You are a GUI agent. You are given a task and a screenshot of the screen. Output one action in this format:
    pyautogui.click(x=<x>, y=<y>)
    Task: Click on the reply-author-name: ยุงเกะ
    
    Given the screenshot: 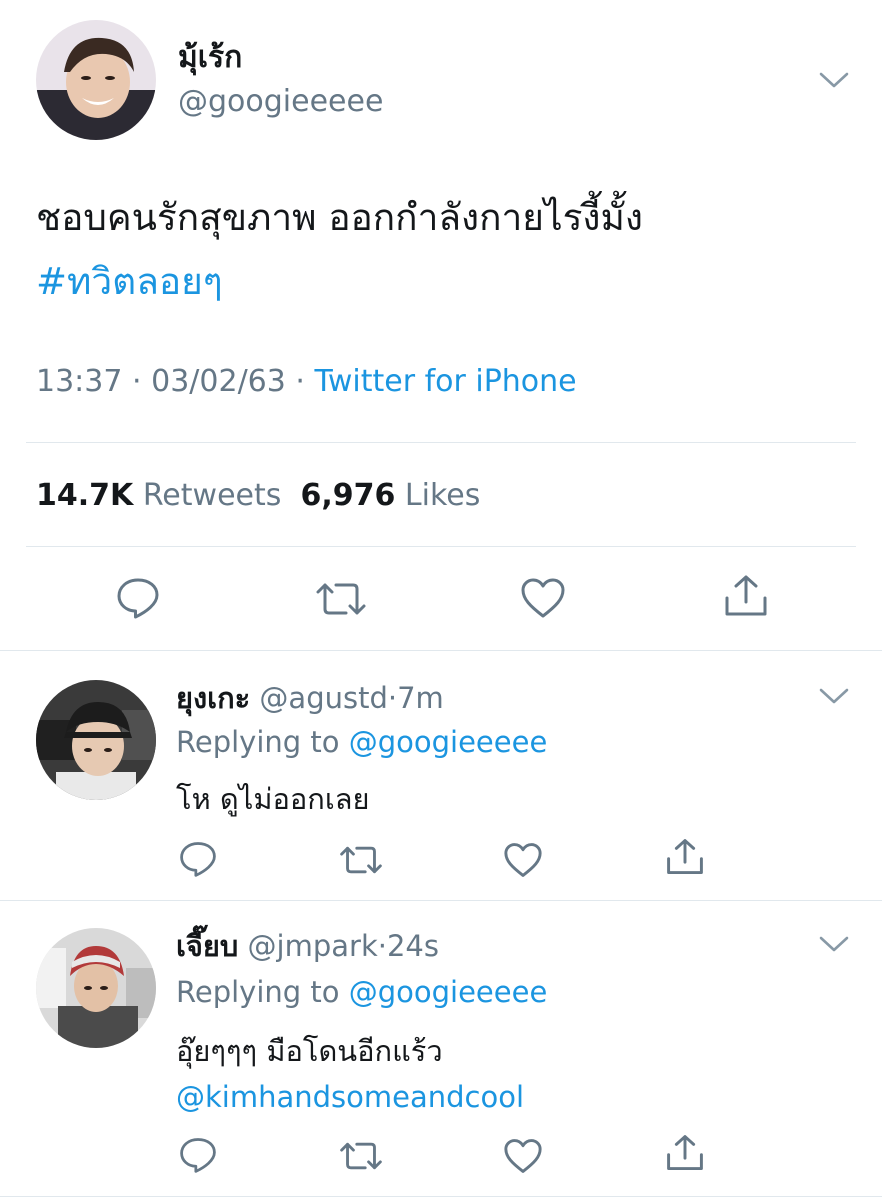 What is the action you would take?
    pyautogui.click(x=213, y=698)
    